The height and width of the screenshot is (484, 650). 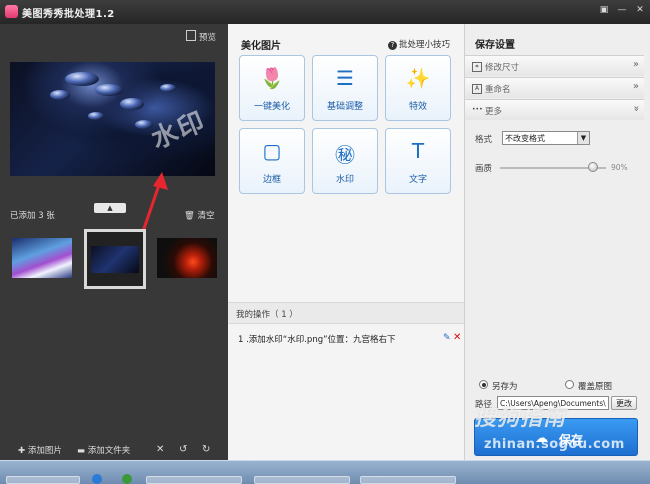 I want to click on skin-icon: ▣, so click(x=604, y=10).